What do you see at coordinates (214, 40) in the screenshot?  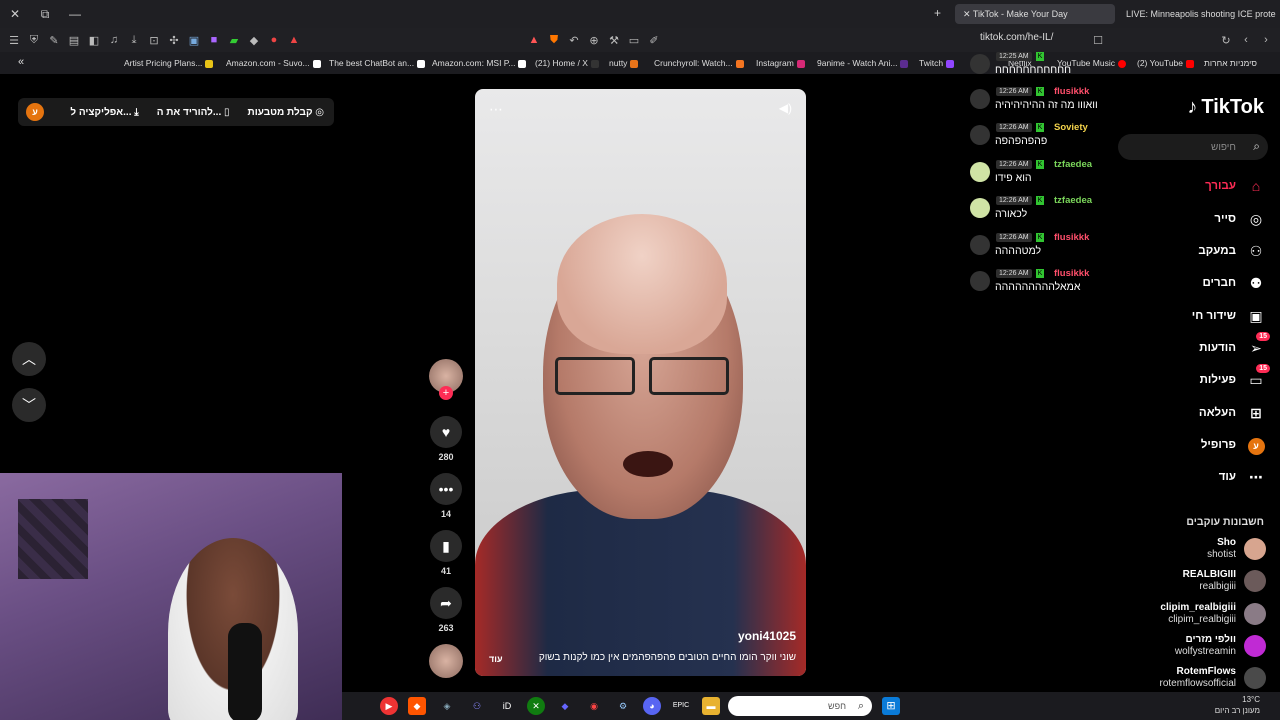 I see `extension-icon: ■` at bounding box center [214, 40].